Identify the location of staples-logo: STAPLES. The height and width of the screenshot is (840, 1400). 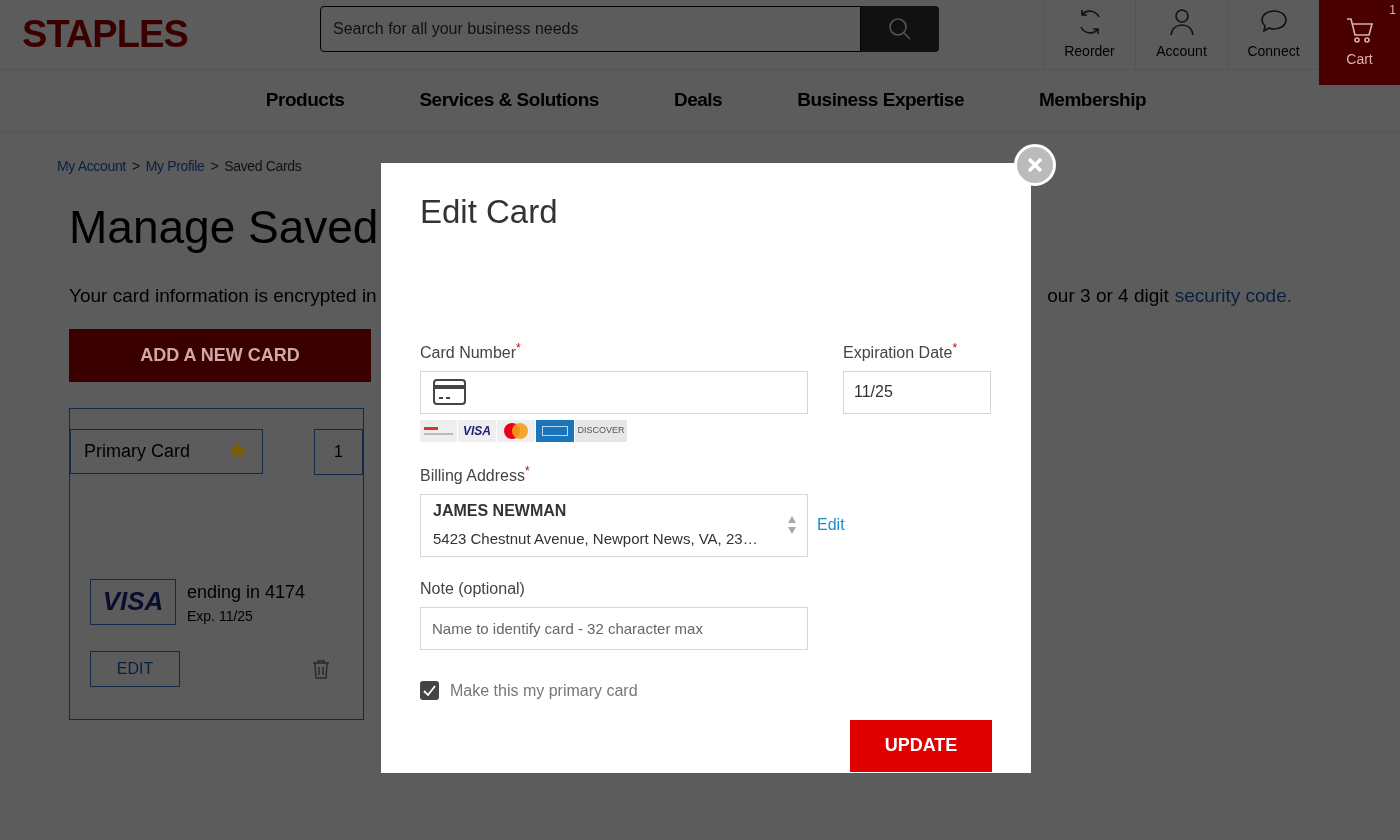
(105, 34).